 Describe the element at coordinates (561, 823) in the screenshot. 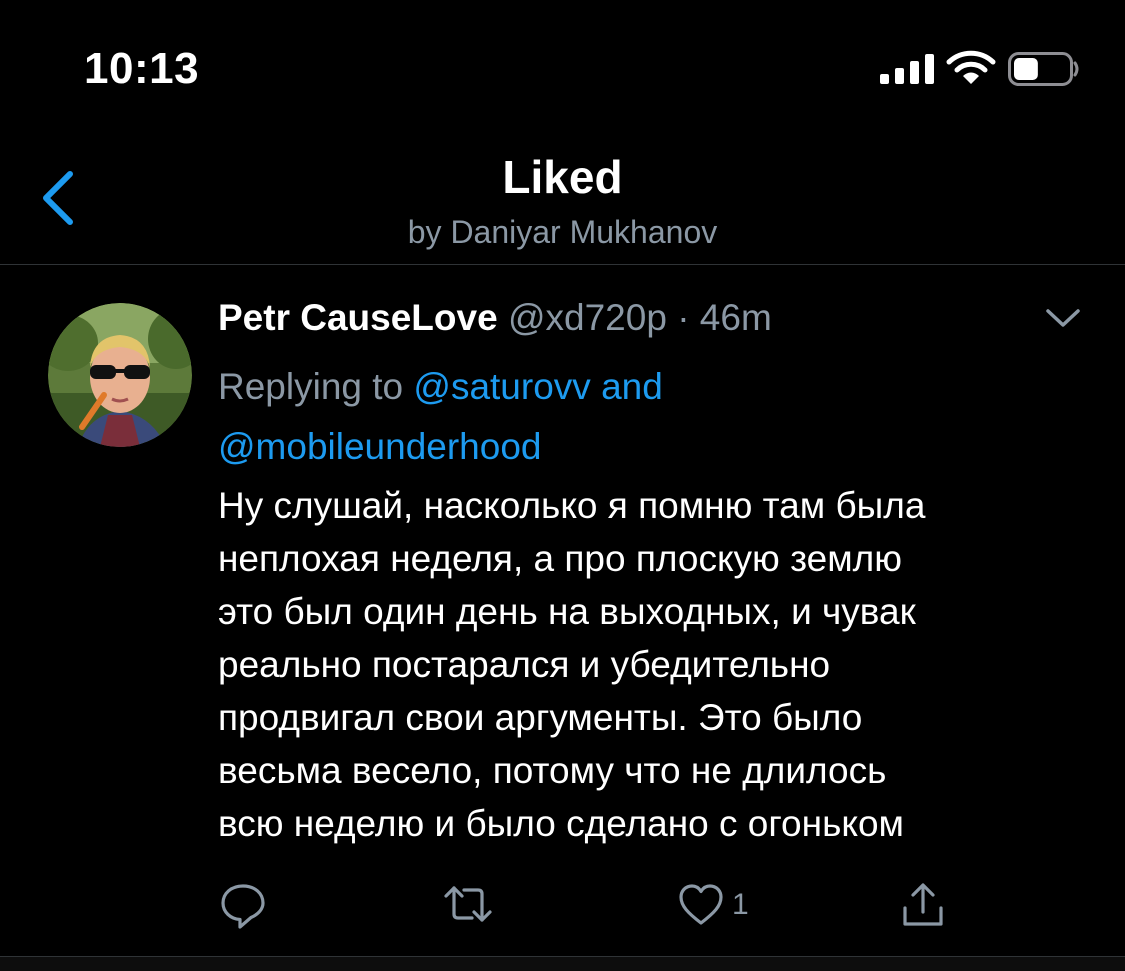

I see `tweet-text-line: всю неделю и было сделано с огоньком` at that location.